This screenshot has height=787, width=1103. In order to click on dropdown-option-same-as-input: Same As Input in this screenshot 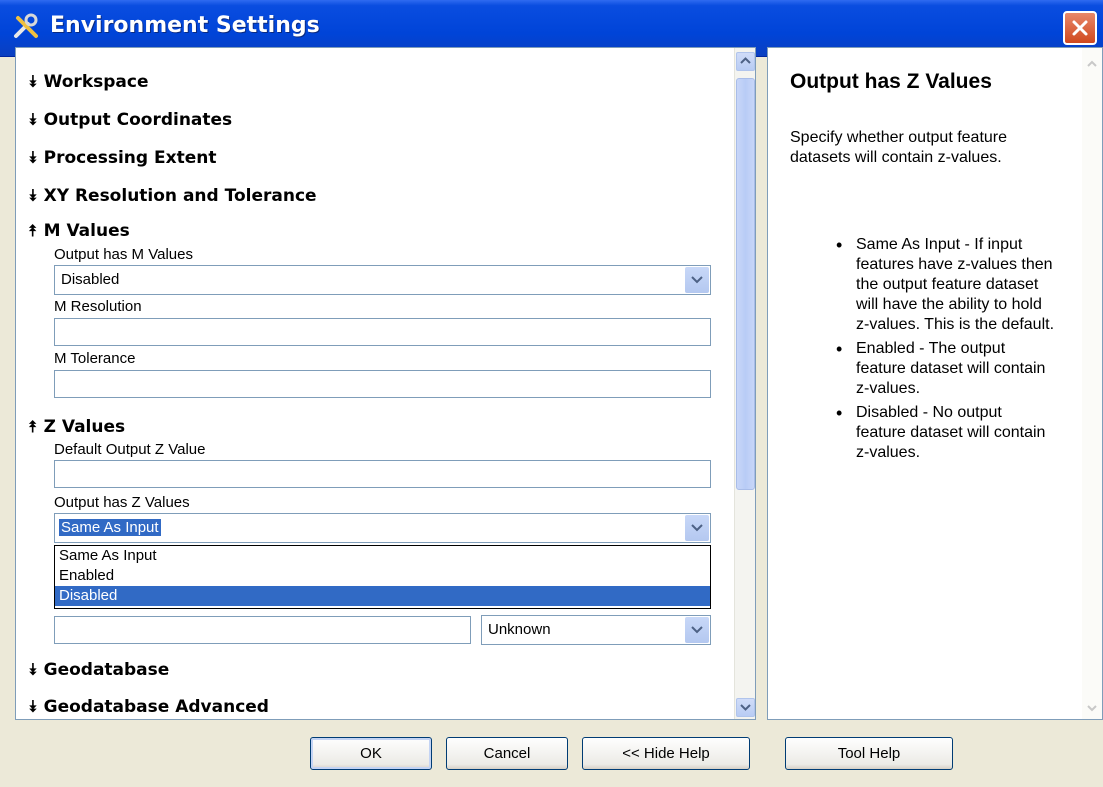, I will do `click(382, 556)`.